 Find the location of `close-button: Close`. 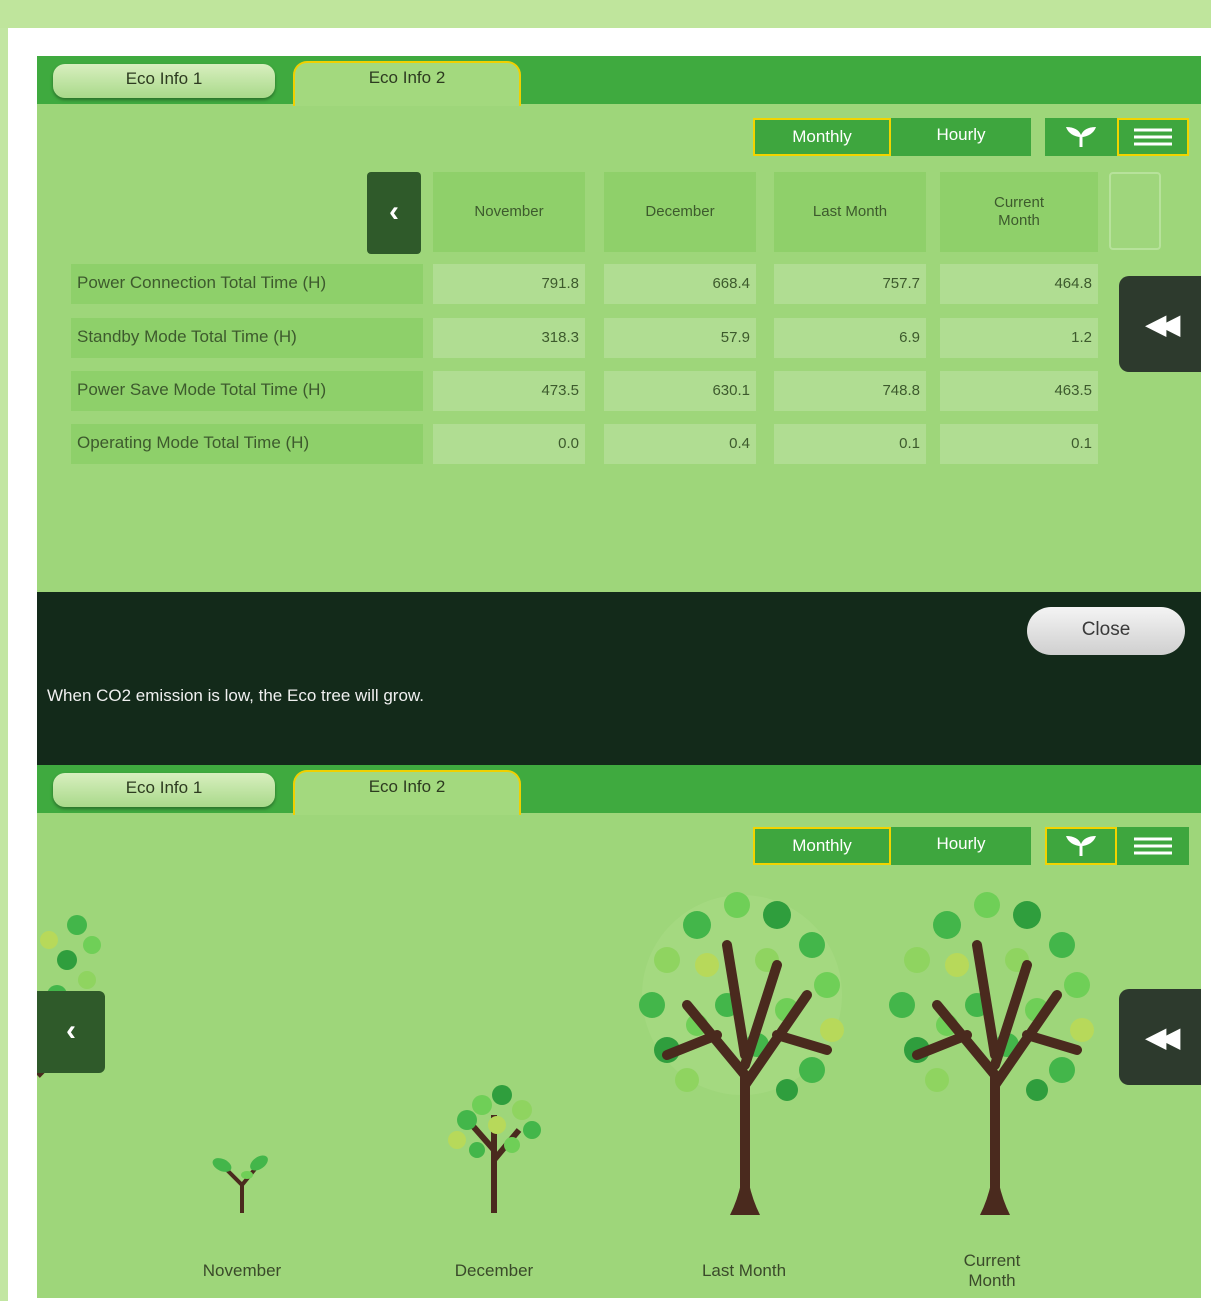

close-button: Close is located at coordinates (1106, 631).